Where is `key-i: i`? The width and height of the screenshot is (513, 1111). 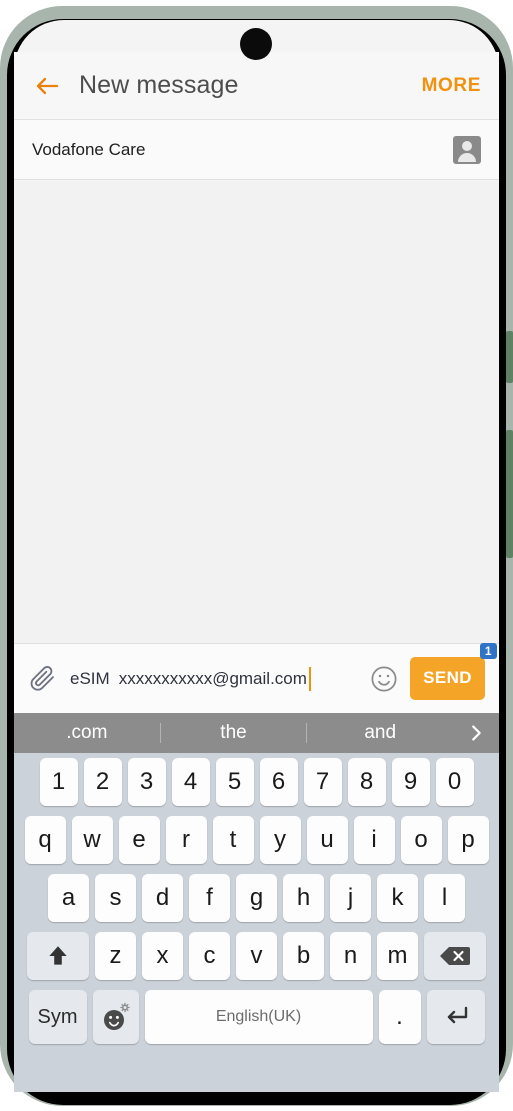 key-i: i is located at coordinates (374, 840).